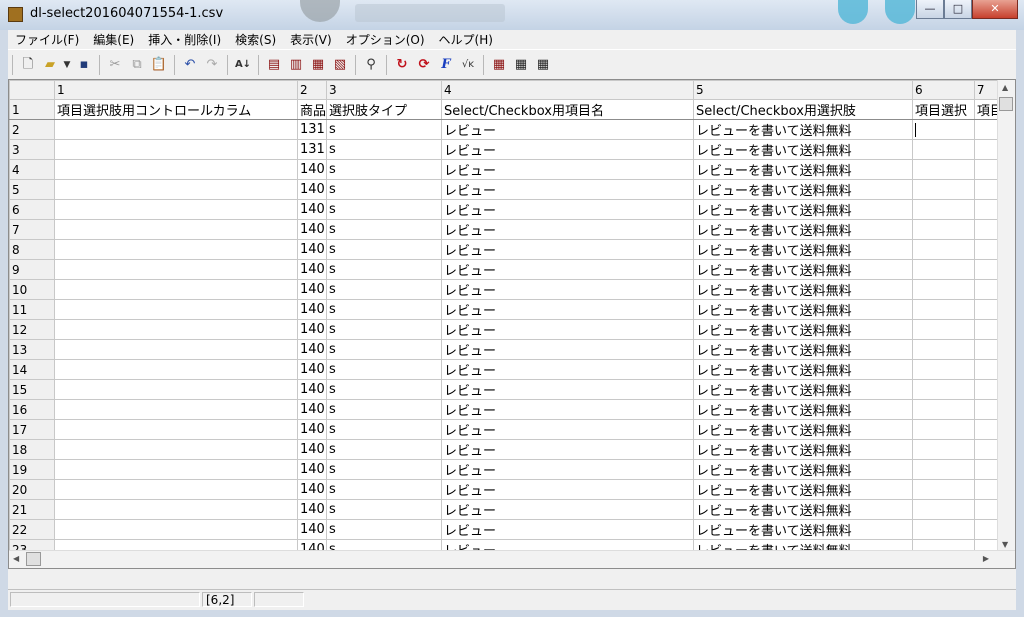  Describe the element at coordinates (296, 65) in the screenshot. I see `insert-column-icon: ▥` at that location.